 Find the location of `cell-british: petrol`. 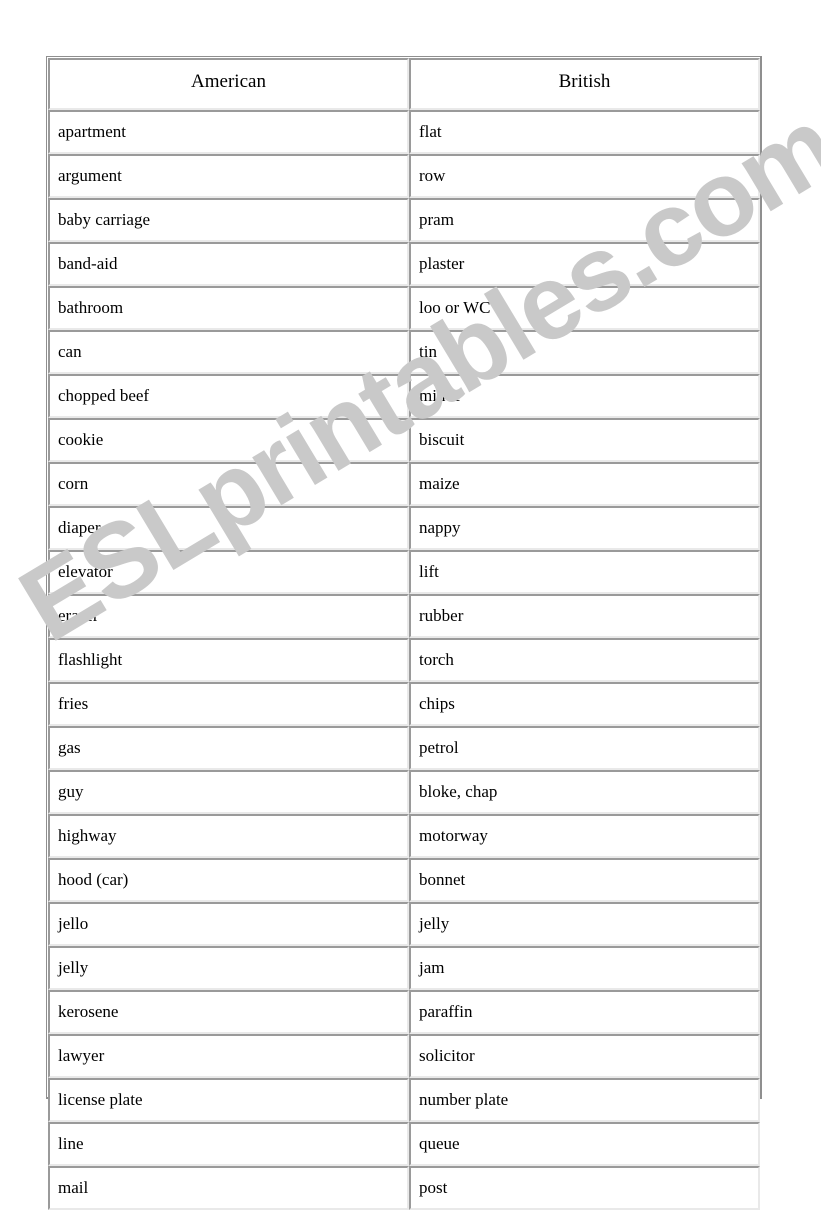

cell-british: petrol is located at coordinates (584, 748).